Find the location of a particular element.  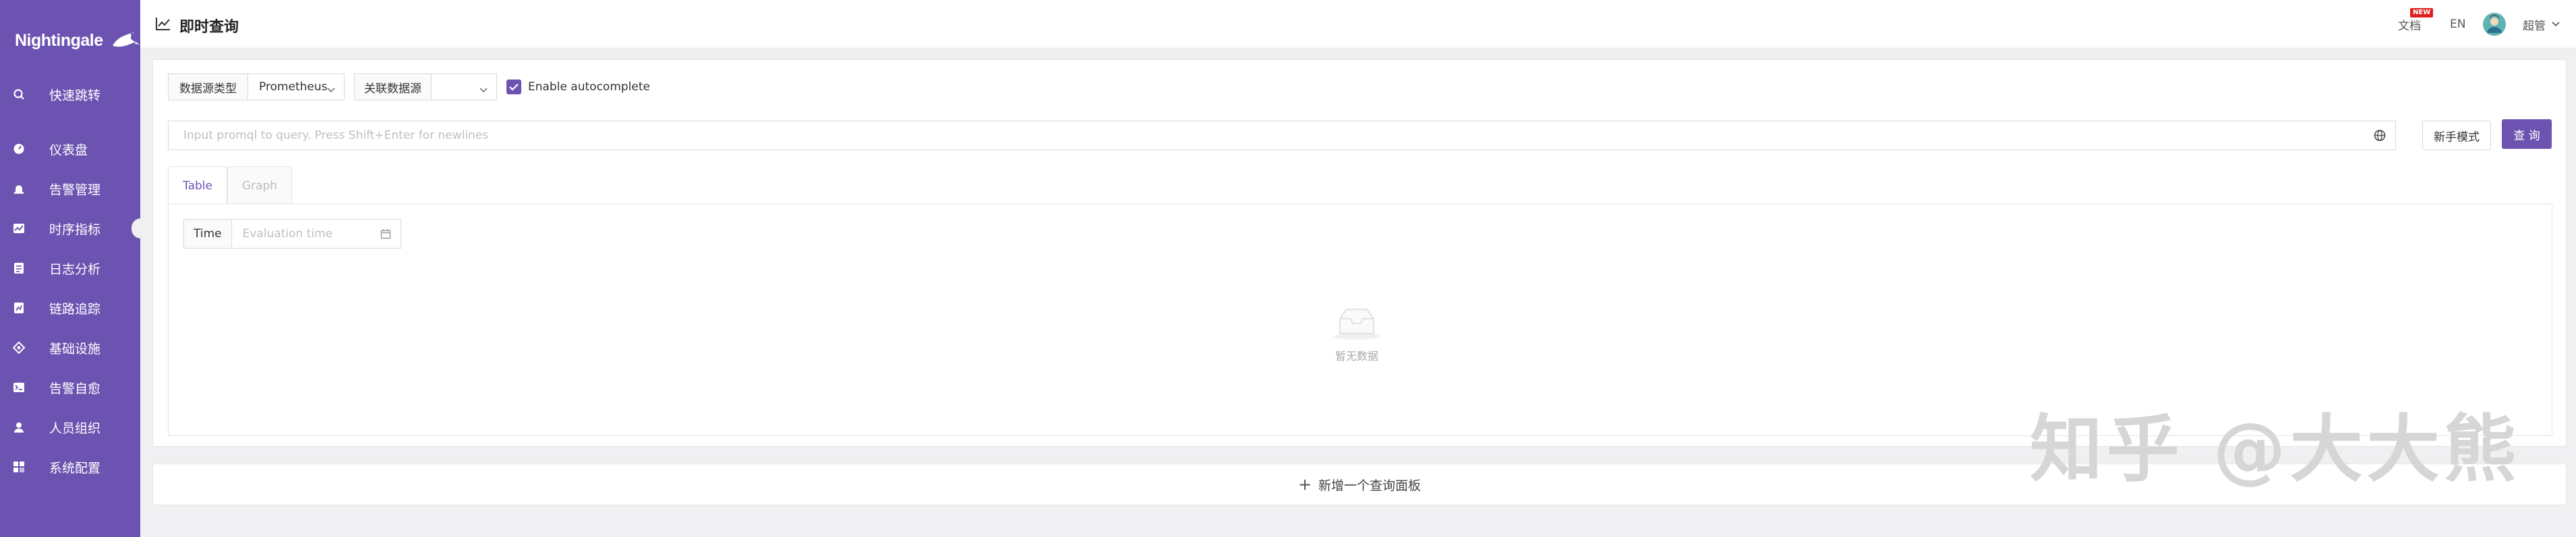

line-chart-icon is located at coordinates (163, 24).